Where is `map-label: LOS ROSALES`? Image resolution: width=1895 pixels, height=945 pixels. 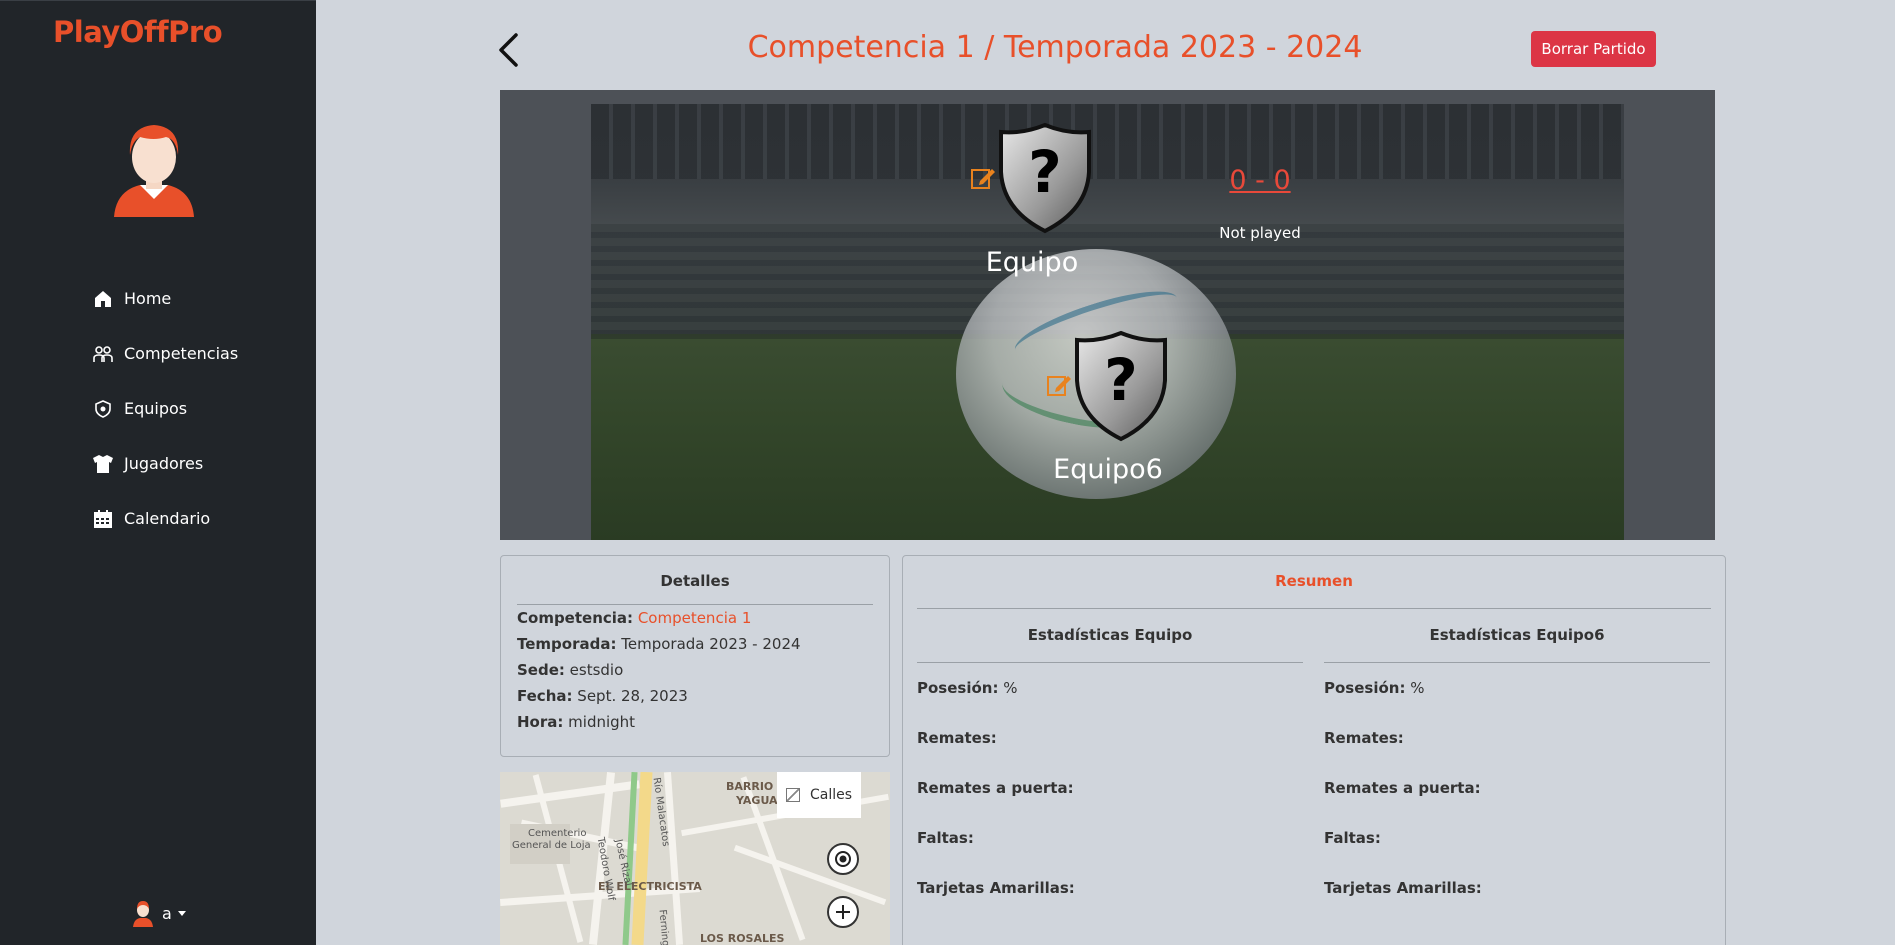 map-label: LOS ROSALES is located at coordinates (742, 938).